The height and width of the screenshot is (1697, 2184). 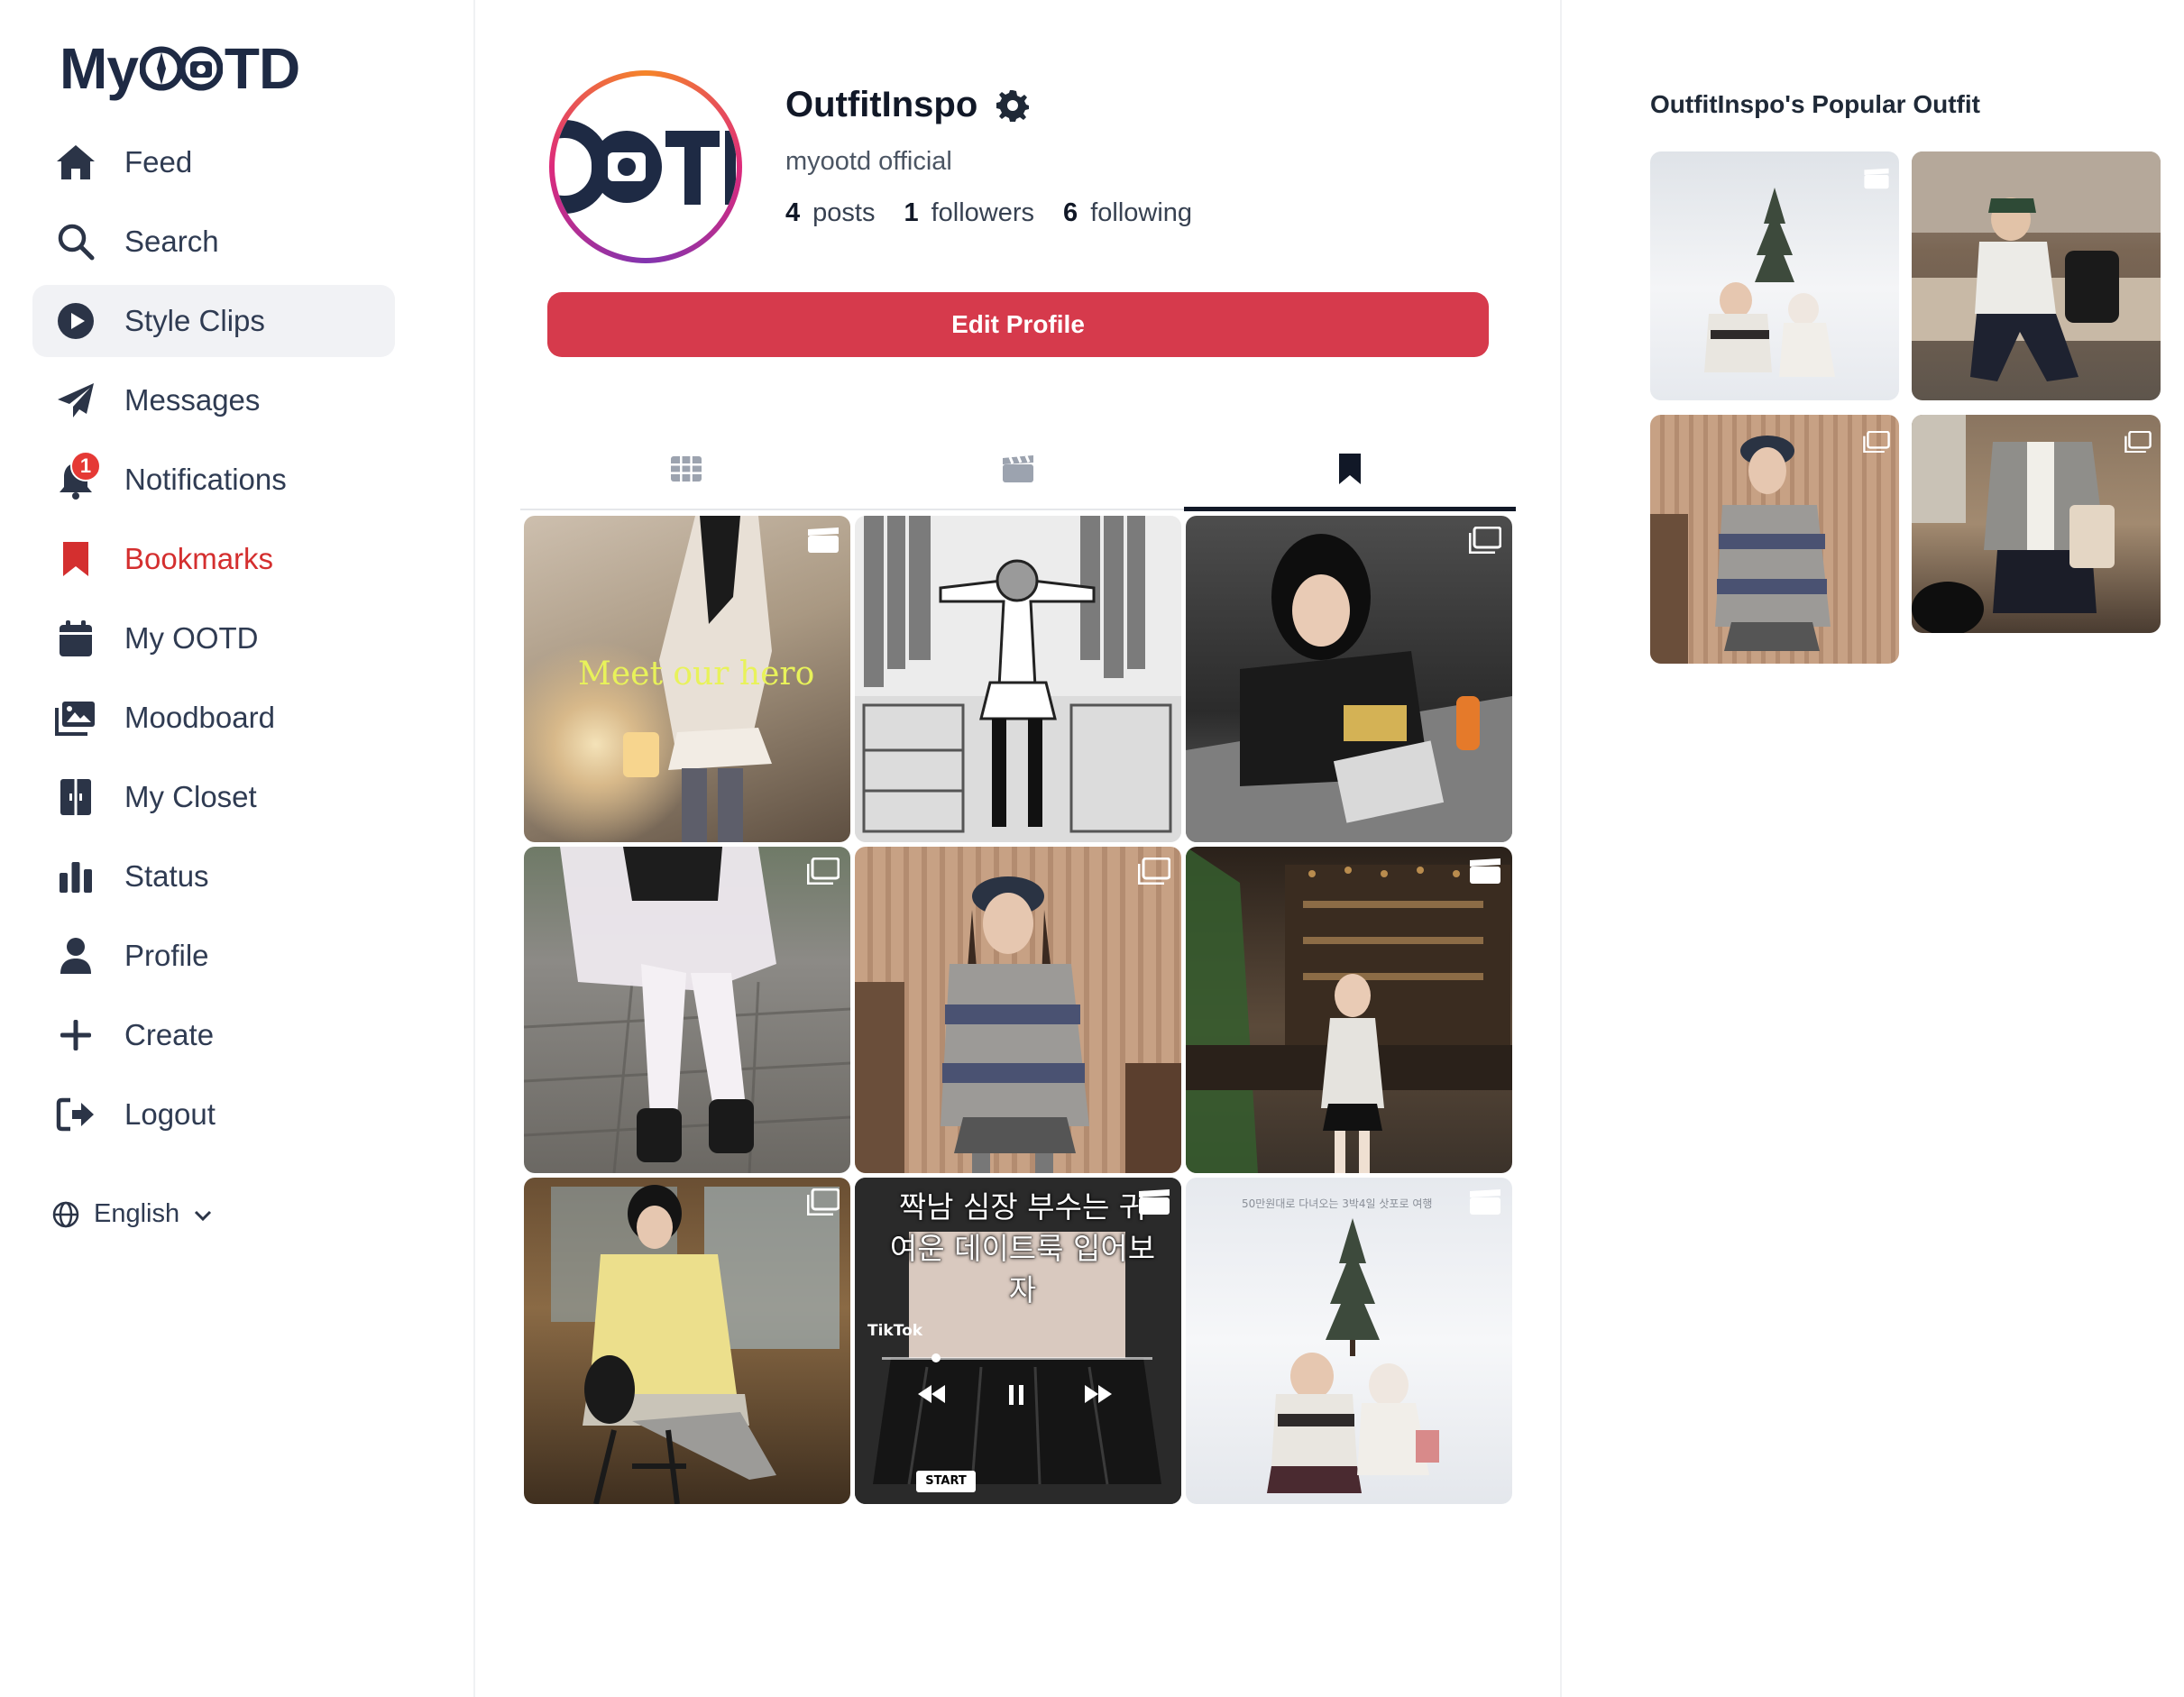 What do you see at coordinates (100, 68) in the screenshot?
I see `logo-text-left: My` at bounding box center [100, 68].